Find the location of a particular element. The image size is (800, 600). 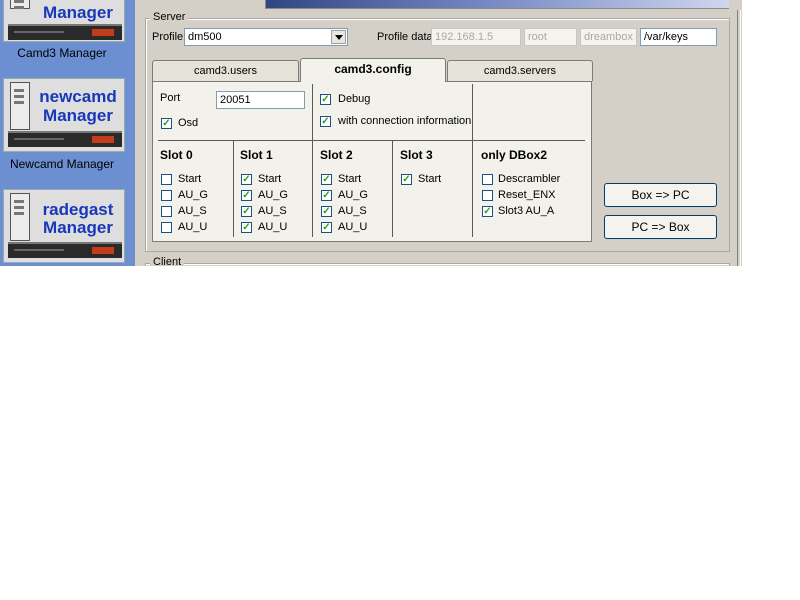

slot1-au-g-label: AU_G is located at coordinates (273, 195).